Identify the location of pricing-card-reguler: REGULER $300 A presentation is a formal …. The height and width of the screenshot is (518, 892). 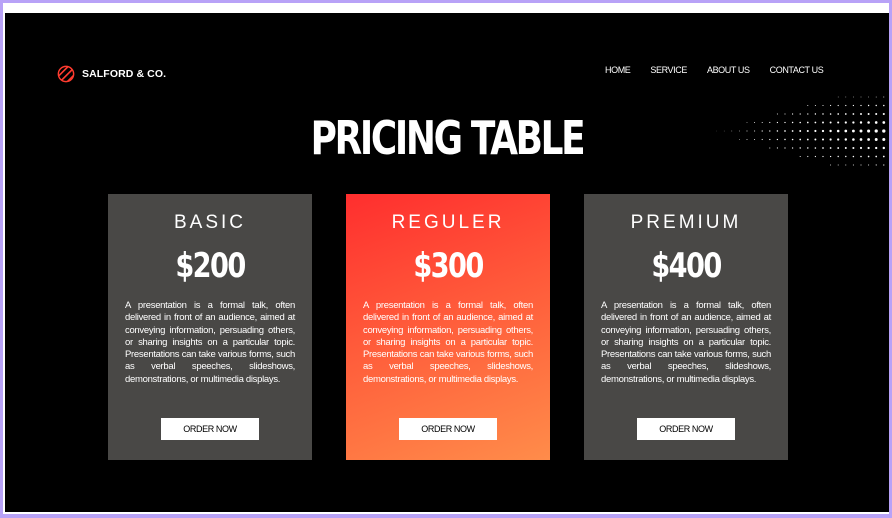
(448, 327).